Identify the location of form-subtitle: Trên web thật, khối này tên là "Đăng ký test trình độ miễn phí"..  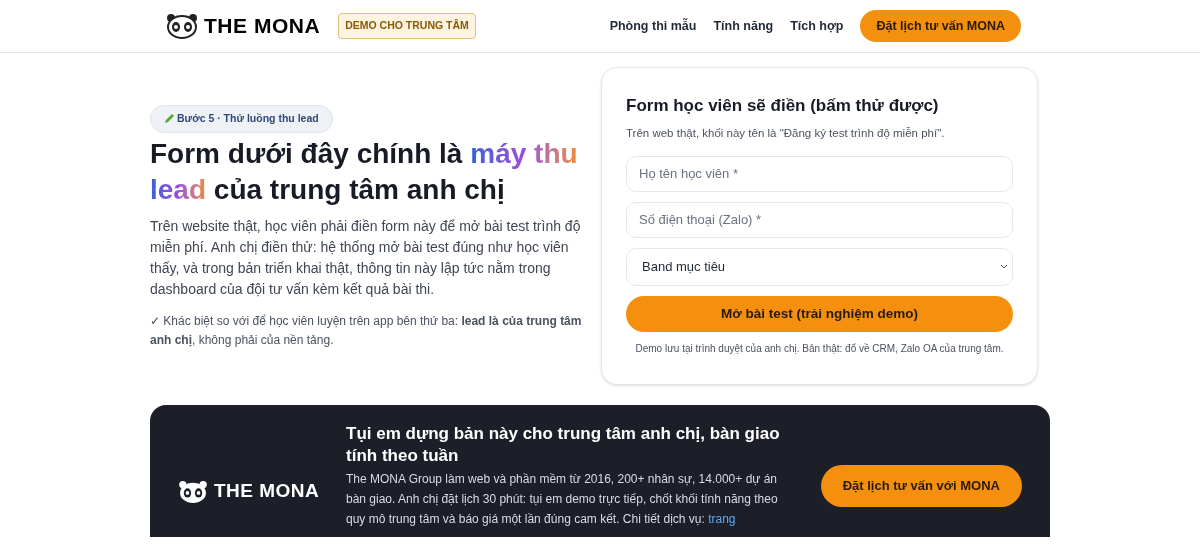
(786, 133).